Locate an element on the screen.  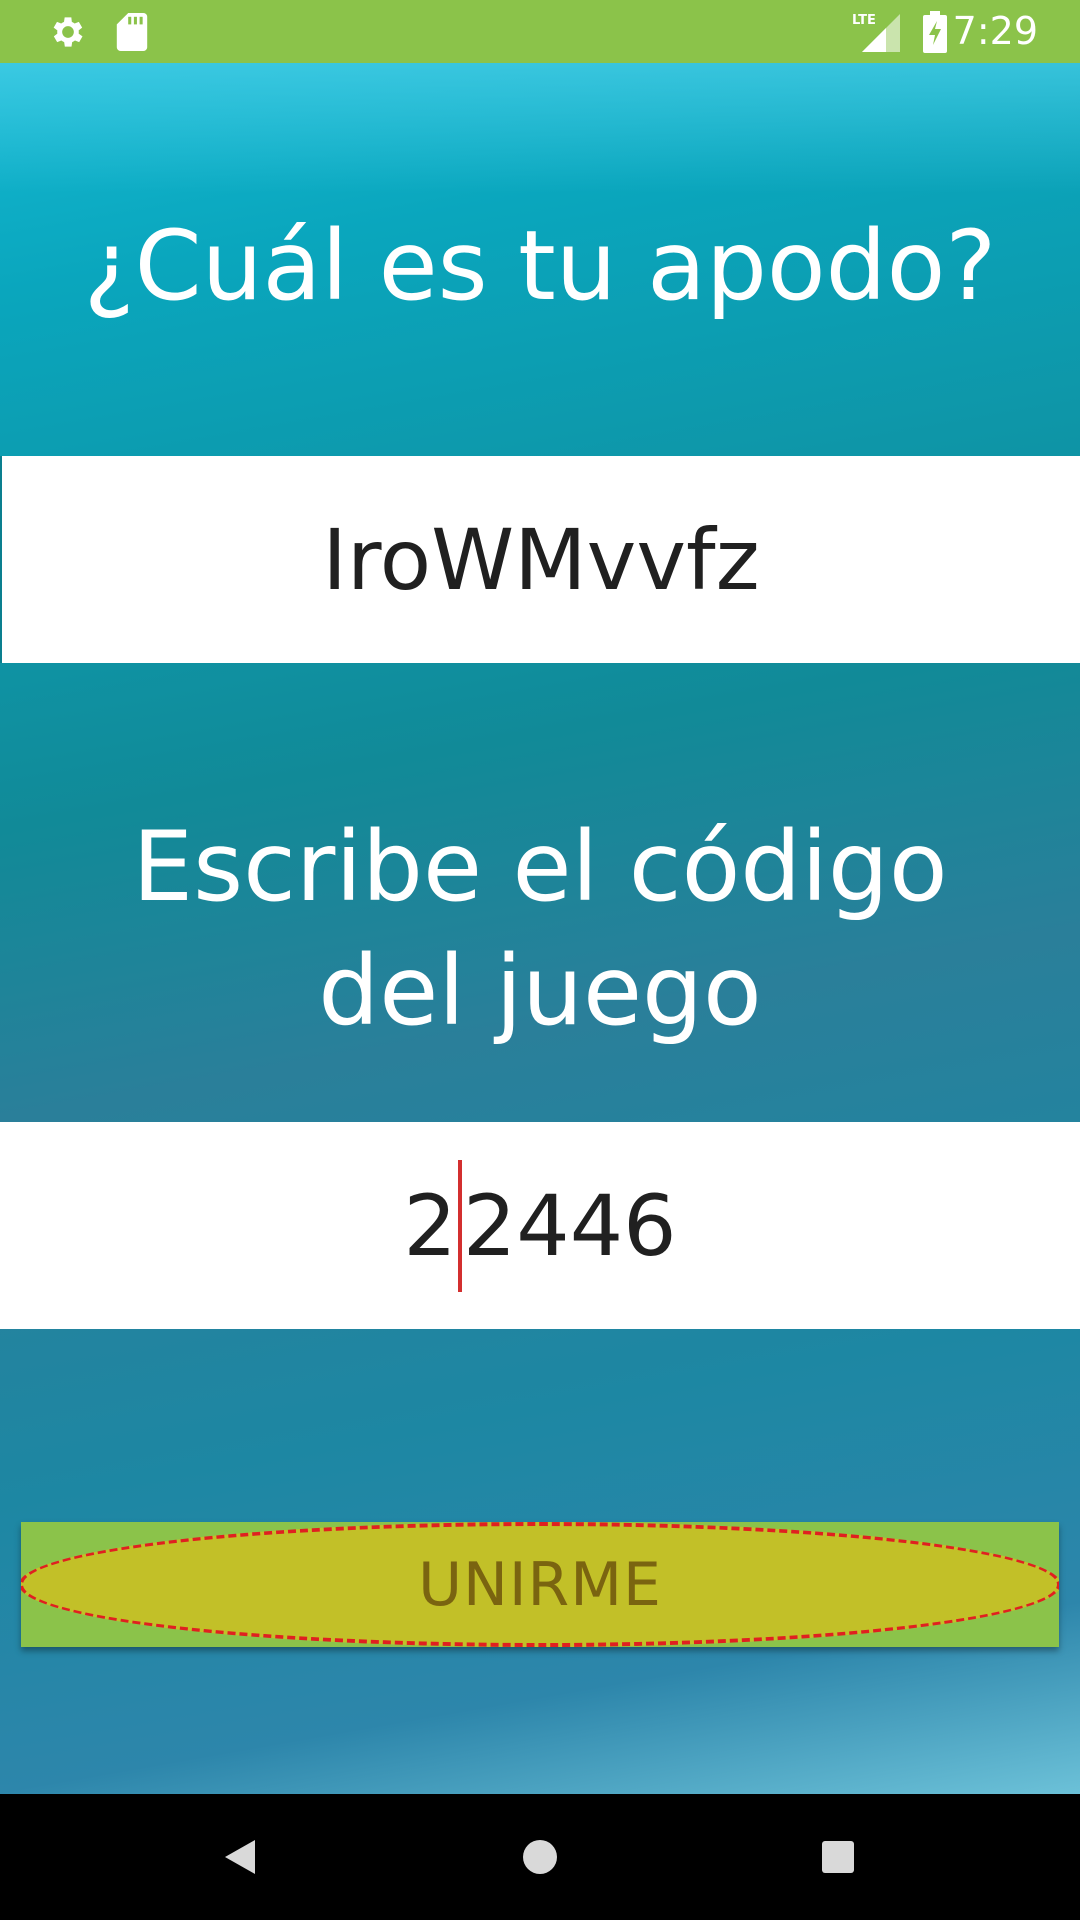
join-button-label: UNIRME is located at coordinates (540, 1584).